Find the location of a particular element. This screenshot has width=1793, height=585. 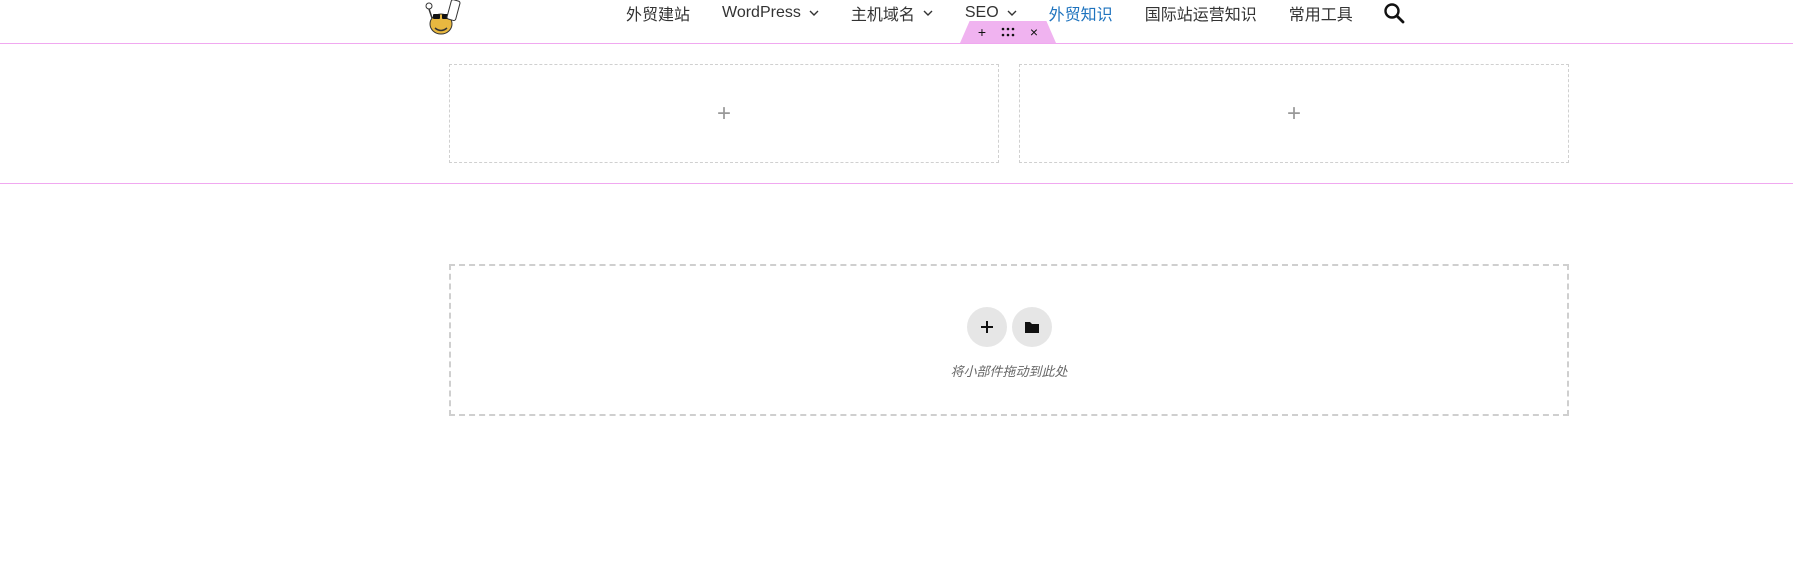

nav-item-label: 主机域名 is located at coordinates (882, 15).